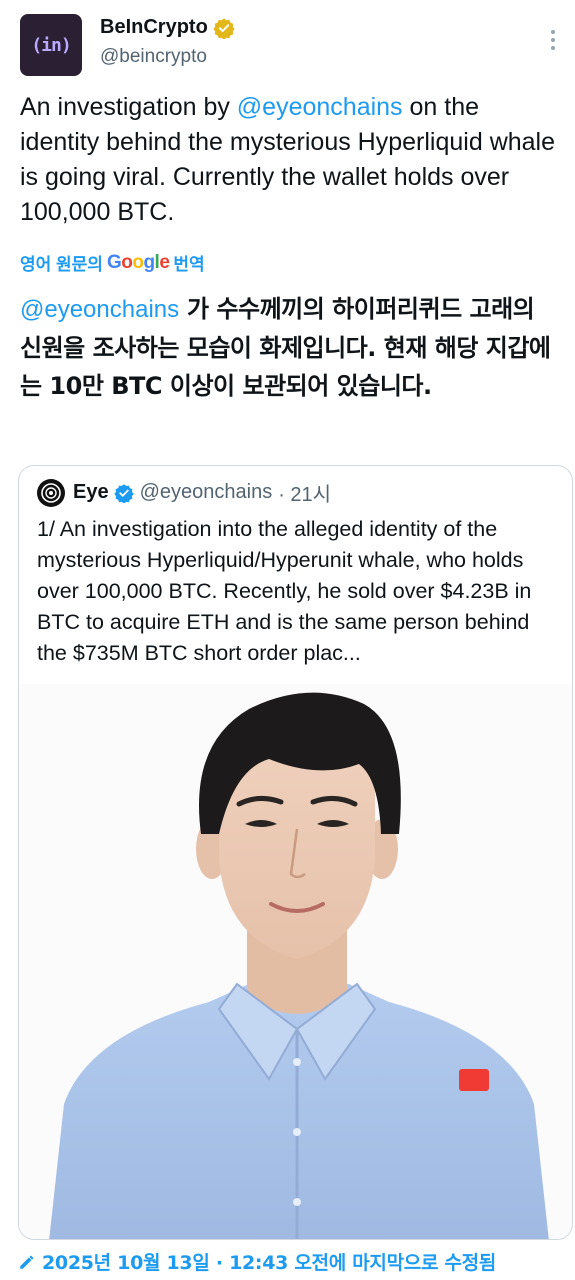  Describe the element at coordinates (206, 492) in the screenshot. I see `quoted-author-handle: @eyeonchains` at that location.